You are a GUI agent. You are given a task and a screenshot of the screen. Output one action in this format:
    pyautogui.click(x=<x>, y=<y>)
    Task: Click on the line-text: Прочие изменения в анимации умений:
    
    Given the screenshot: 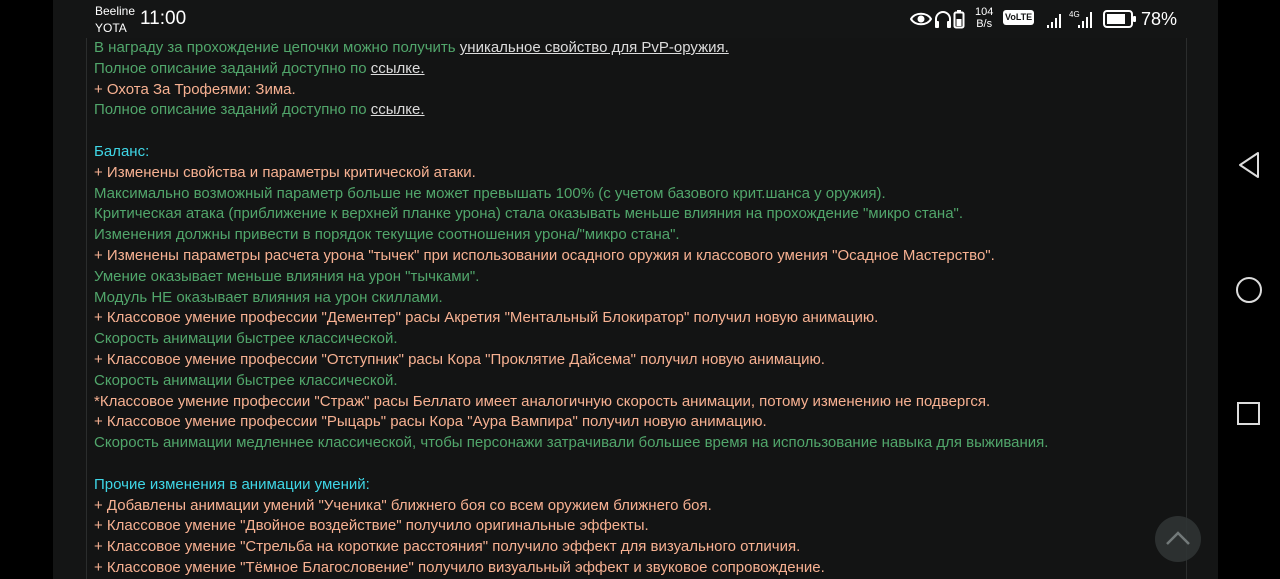 What is the action you would take?
    pyautogui.click(x=232, y=484)
    